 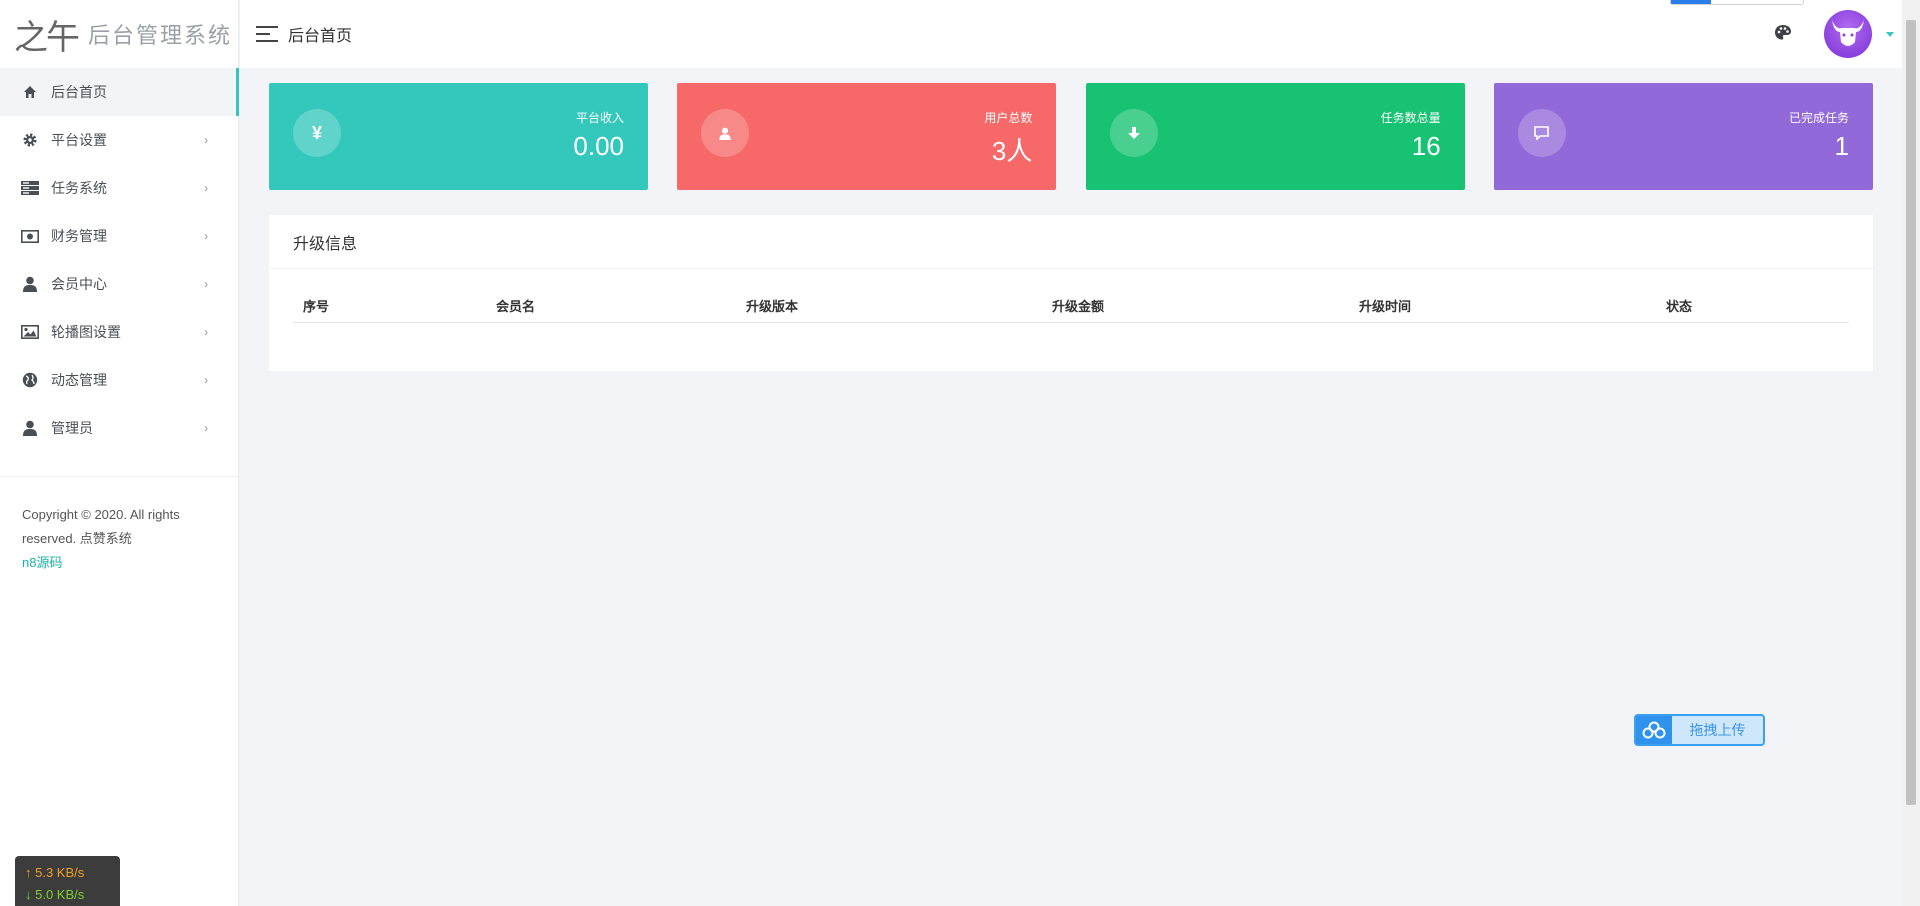 What do you see at coordinates (1818, 118) in the screenshot?
I see `stat-label: 已完成任务` at bounding box center [1818, 118].